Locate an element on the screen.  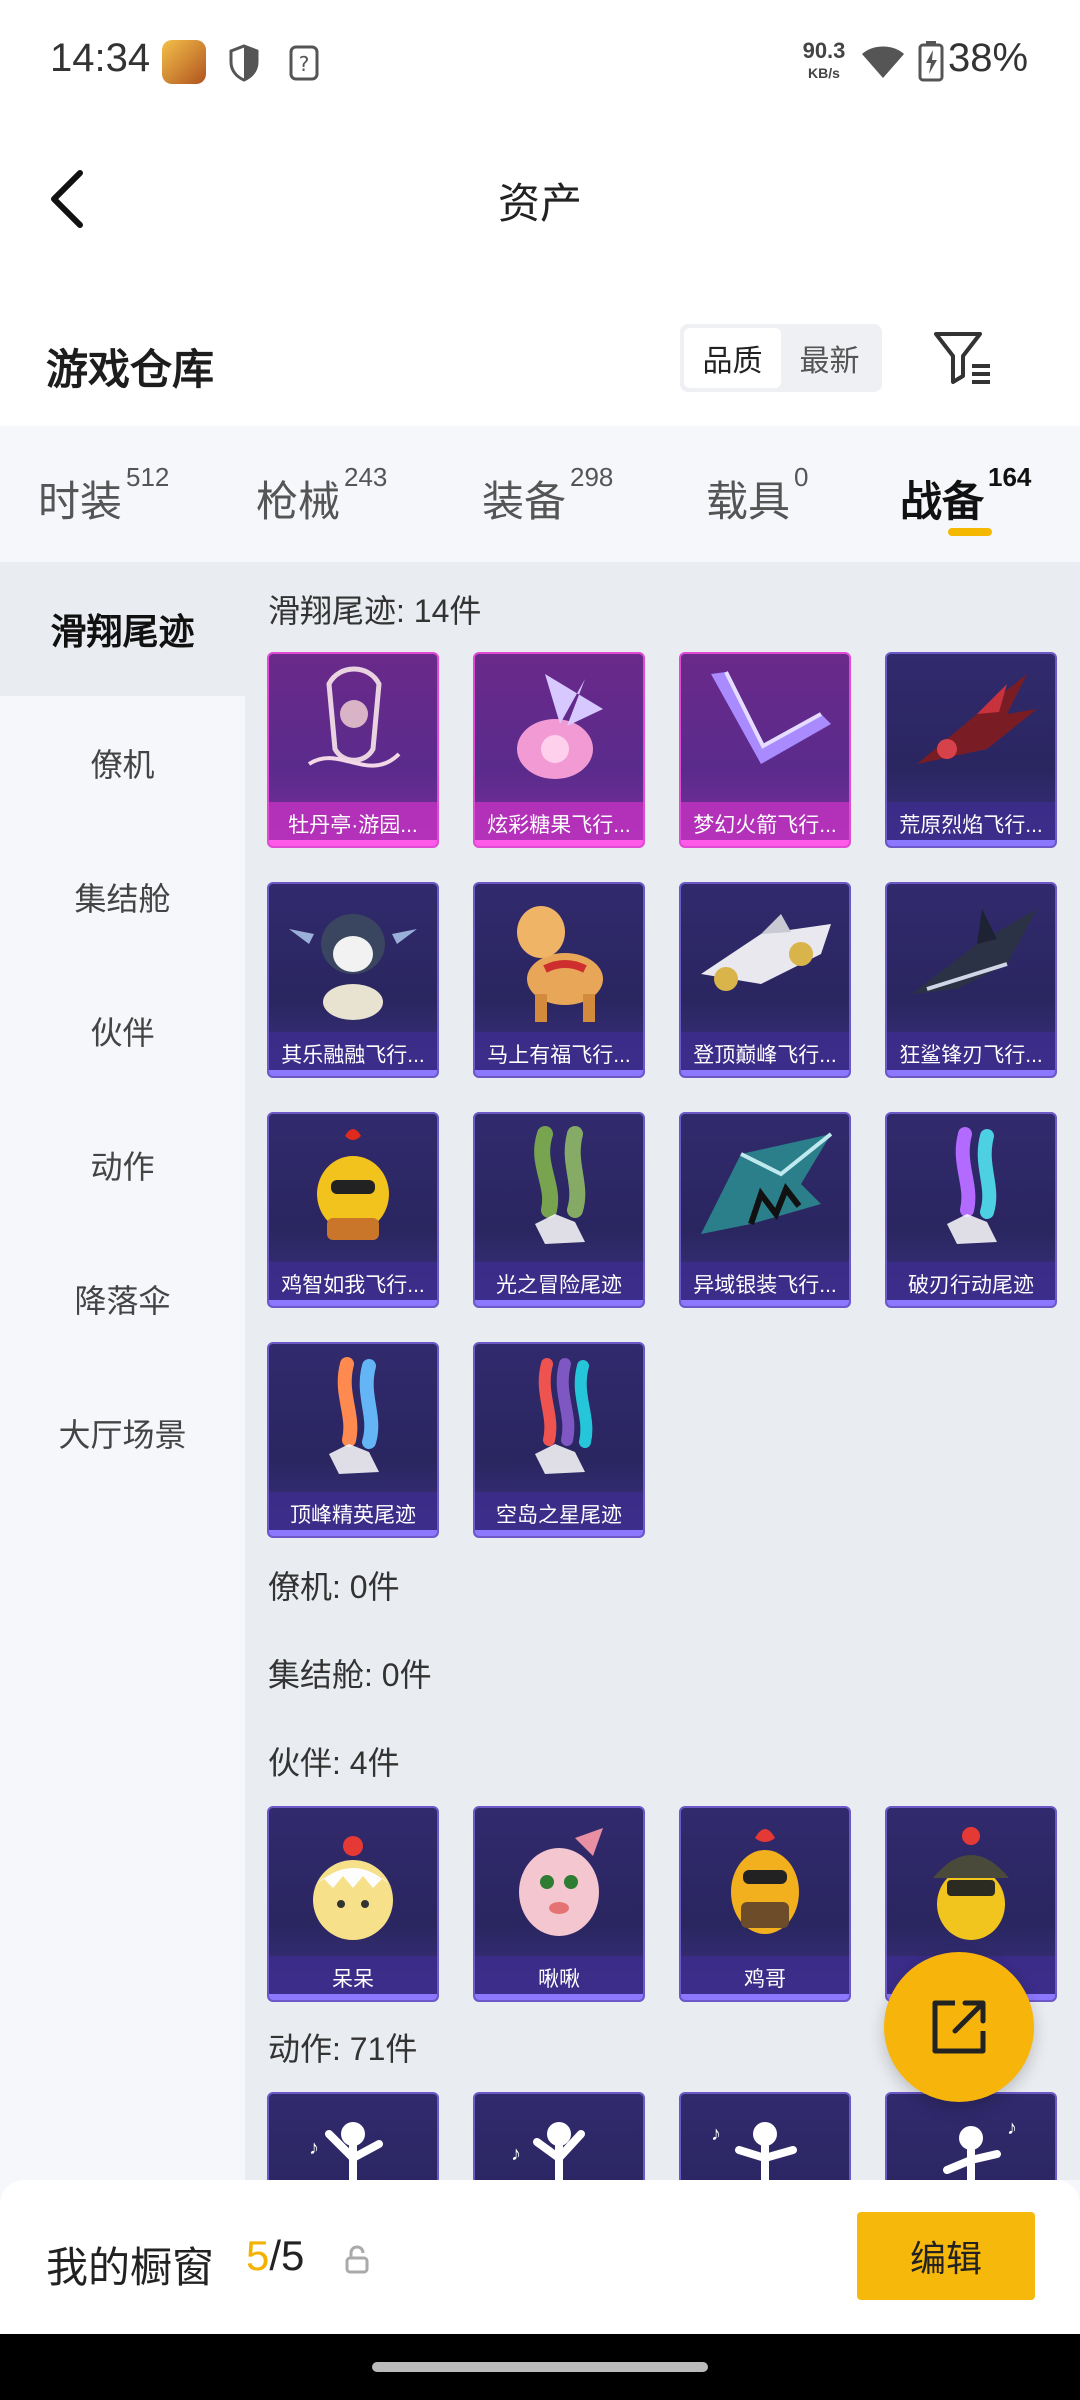
tab-vehicles: 载具0 is located at coordinates (757, 495).